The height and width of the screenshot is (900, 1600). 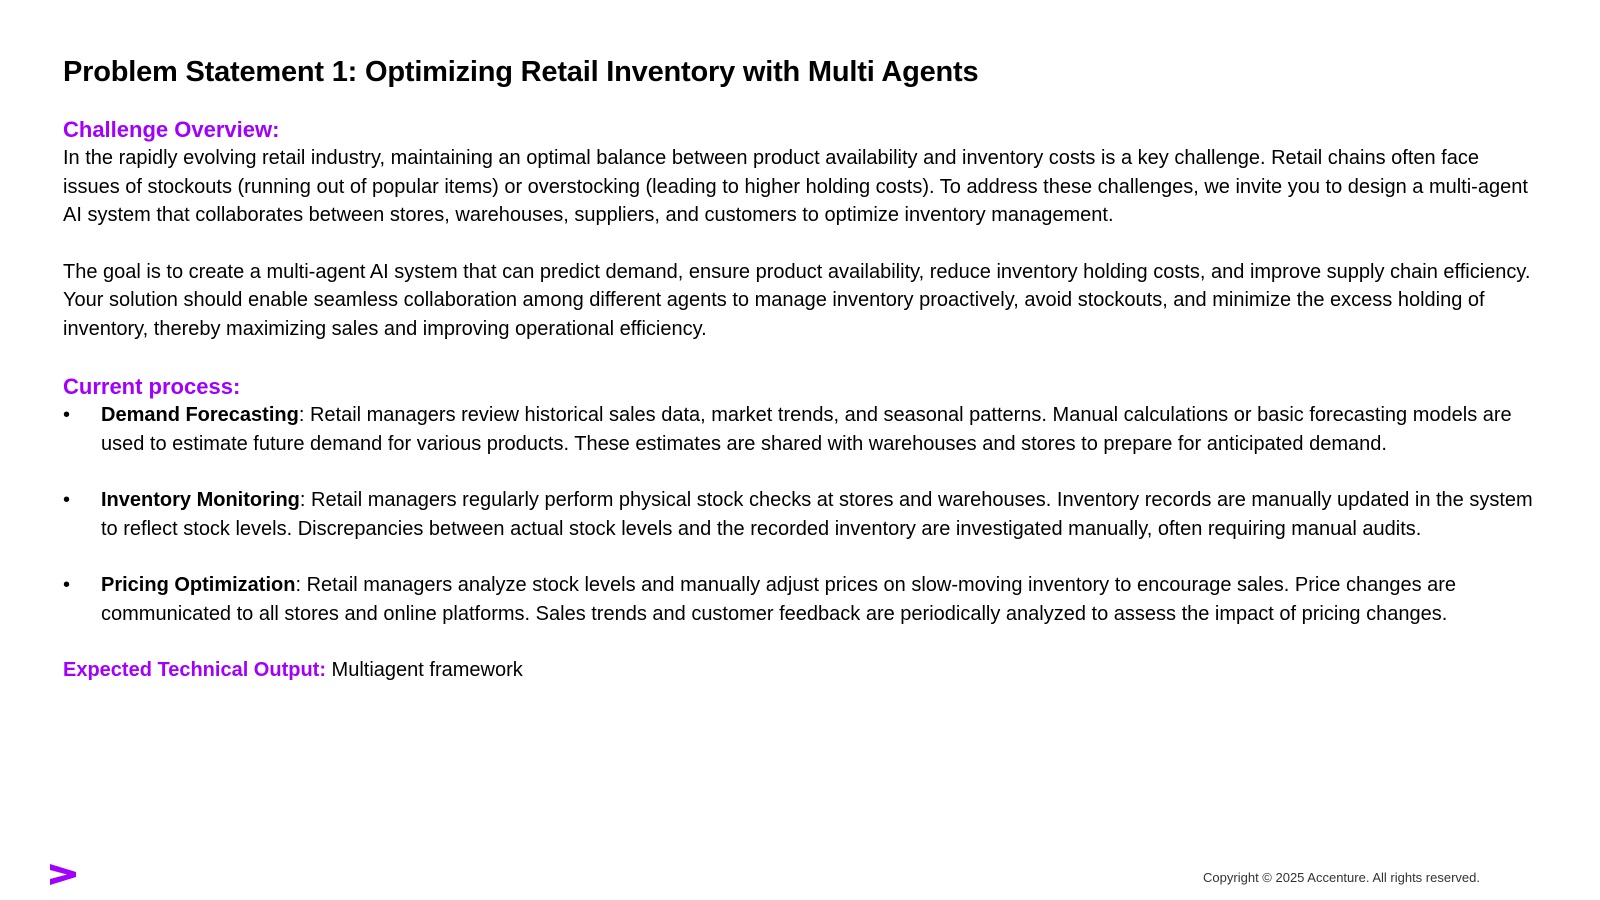 I want to click on current-process-heading: Current process:, so click(x=152, y=386).